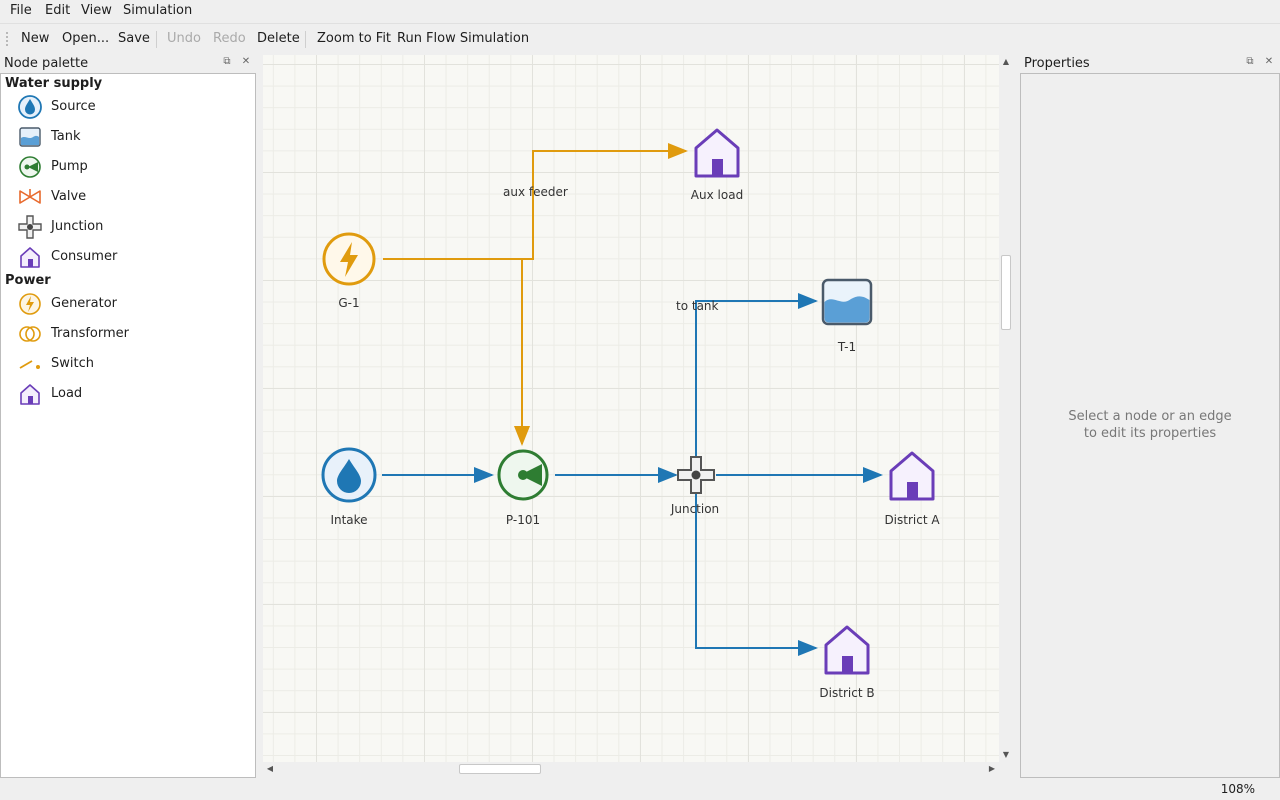  What do you see at coordinates (35, 38) in the screenshot?
I see `new-button: New` at bounding box center [35, 38].